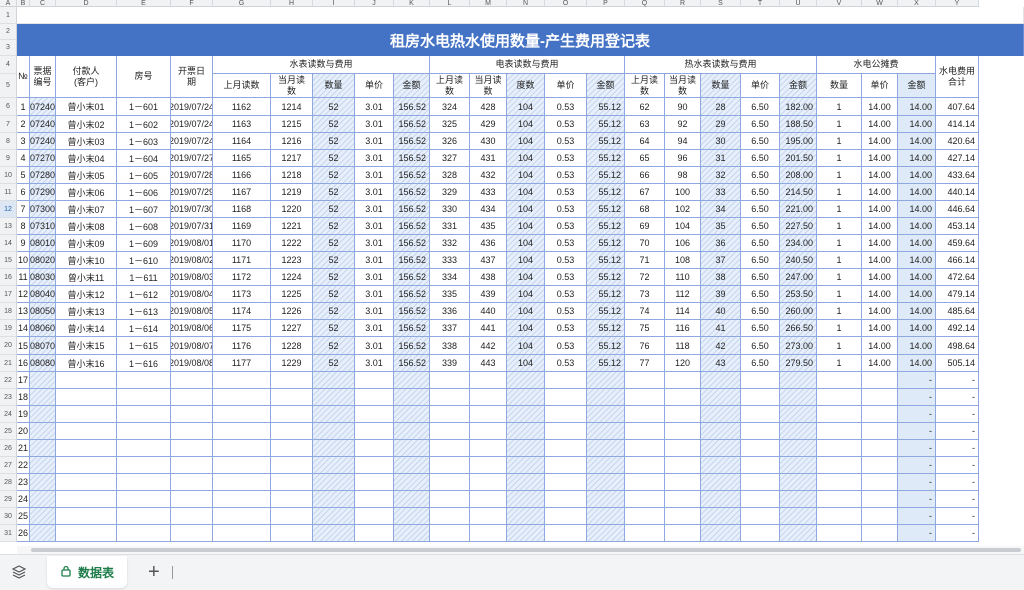  Describe the element at coordinates (839, 226) in the screenshot. I see `cell-r8-c20: 1` at that location.